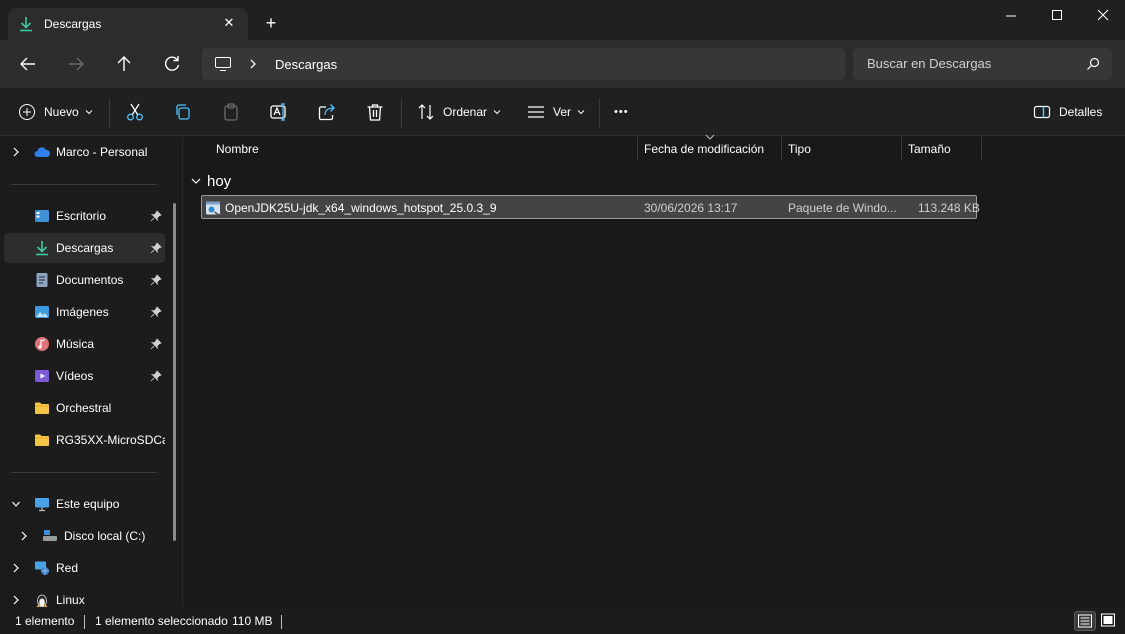 This screenshot has height=634, width=1125. Describe the element at coordinates (105, 536) in the screenshot. I see `sidebar-item-label: Disco local (C:)` at that location.